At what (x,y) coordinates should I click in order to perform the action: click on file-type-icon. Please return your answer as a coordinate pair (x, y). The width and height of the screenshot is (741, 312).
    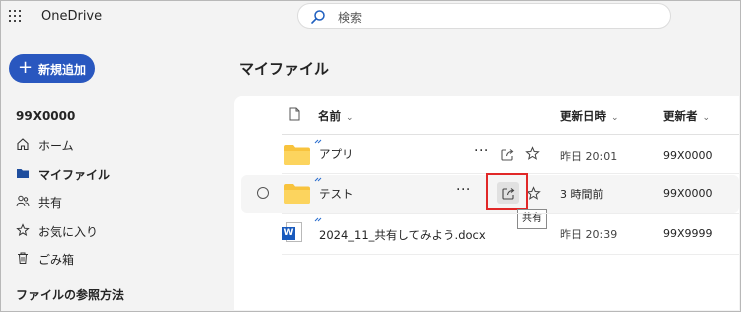
    Looking at the image, I should click on (294, 114).